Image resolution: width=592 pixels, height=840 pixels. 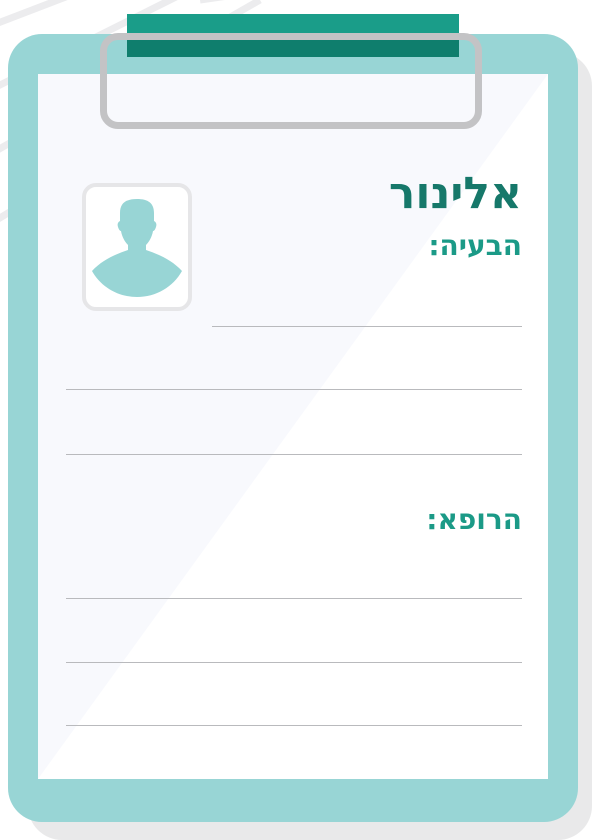 I want to click on patient-name: אלינור, so click(x=455, y=193).